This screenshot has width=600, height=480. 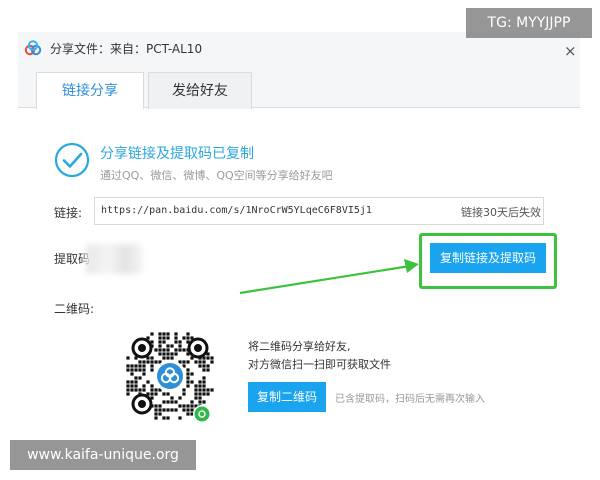 I want to click on code-value-blurred, so click(x=114, y=259).